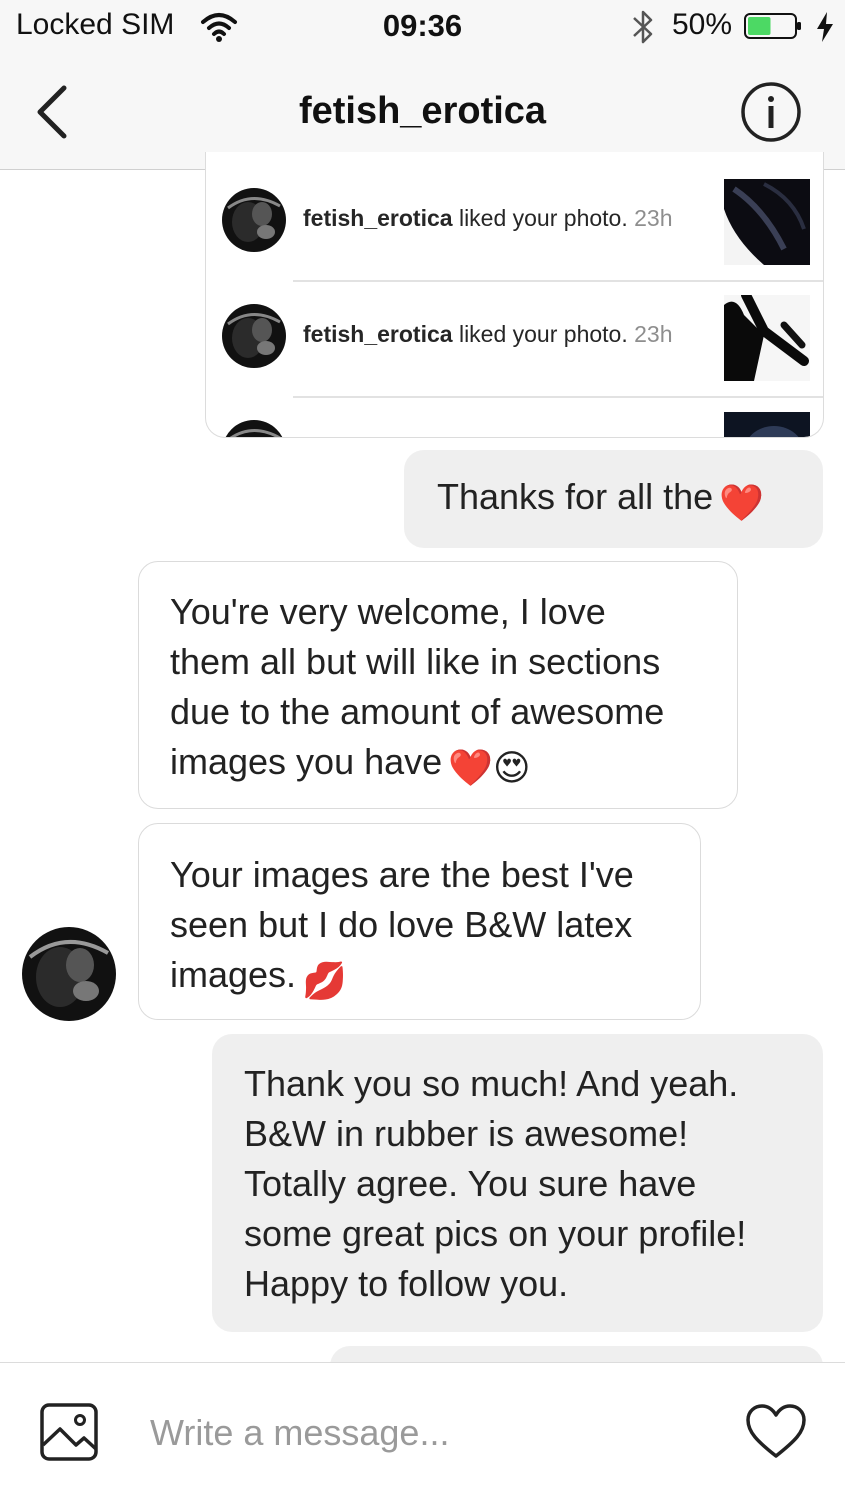  What do you see at coordinates (741, 502) in the screenshot?
I see `heart-emoji: ❤️` at bounding box center [741, 502].